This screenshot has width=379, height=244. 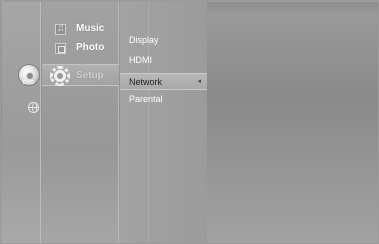 I want to click on submenu-item-display: Display, so click(x=163, y=41).